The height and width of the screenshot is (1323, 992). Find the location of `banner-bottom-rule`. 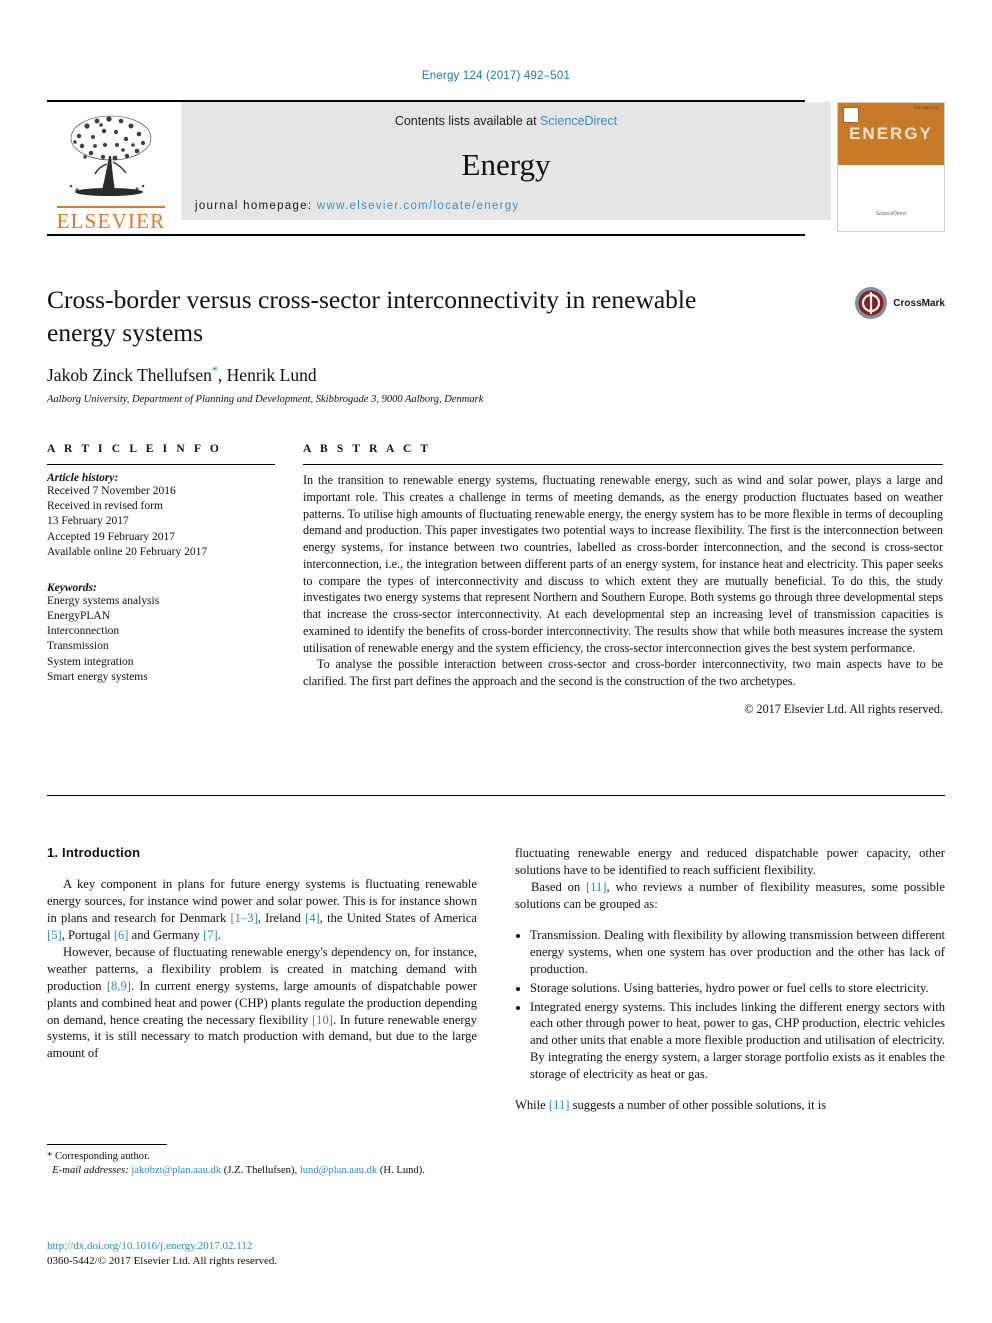

banner-bottom-rule is located at coordinates (426, 235).